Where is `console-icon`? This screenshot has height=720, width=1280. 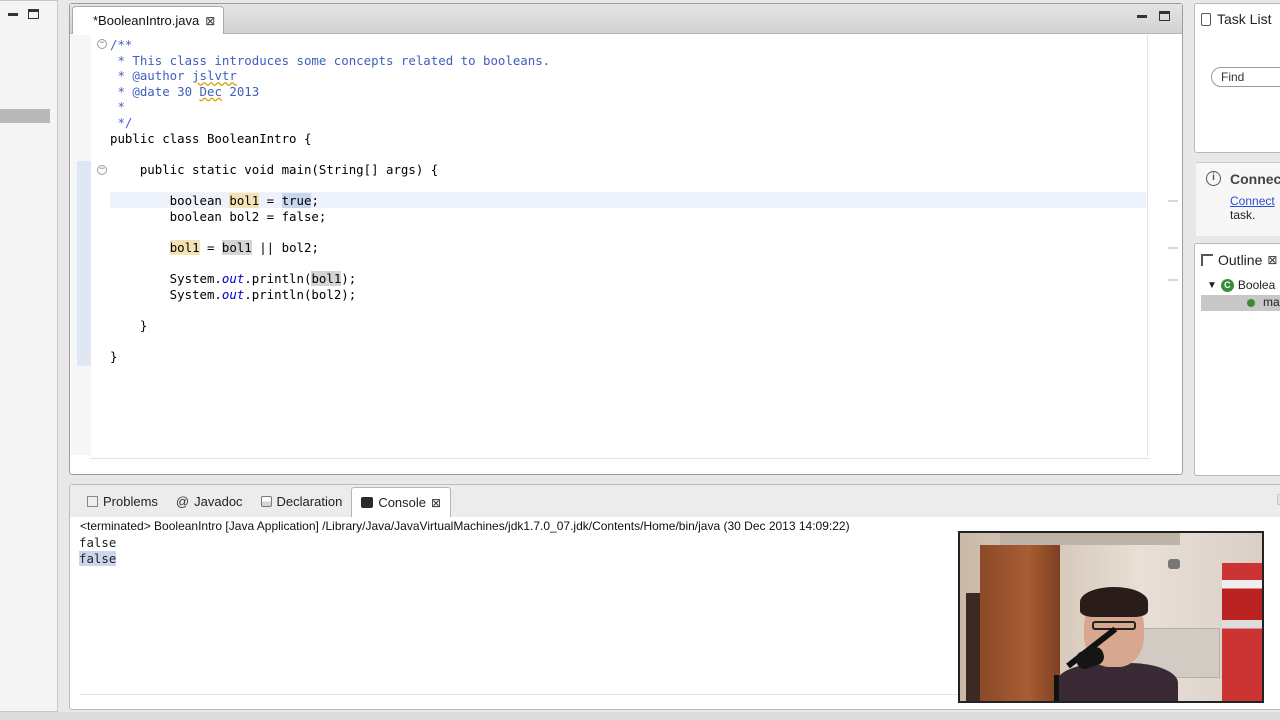
console-icon is located at coordinates (367, 502).